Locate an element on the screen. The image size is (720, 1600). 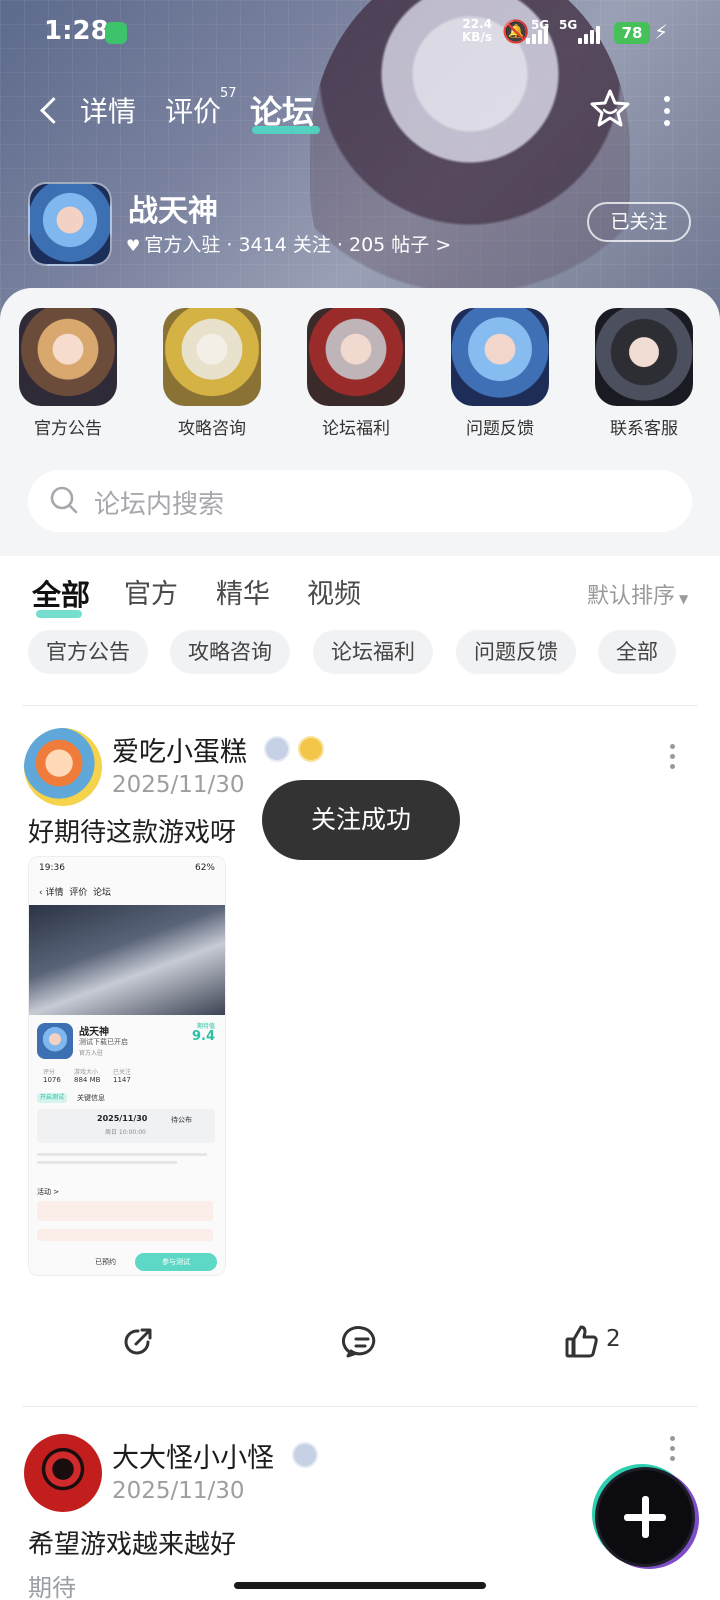
post-text: 好期待这款游戏呀 is located at coordinates (132, 833).